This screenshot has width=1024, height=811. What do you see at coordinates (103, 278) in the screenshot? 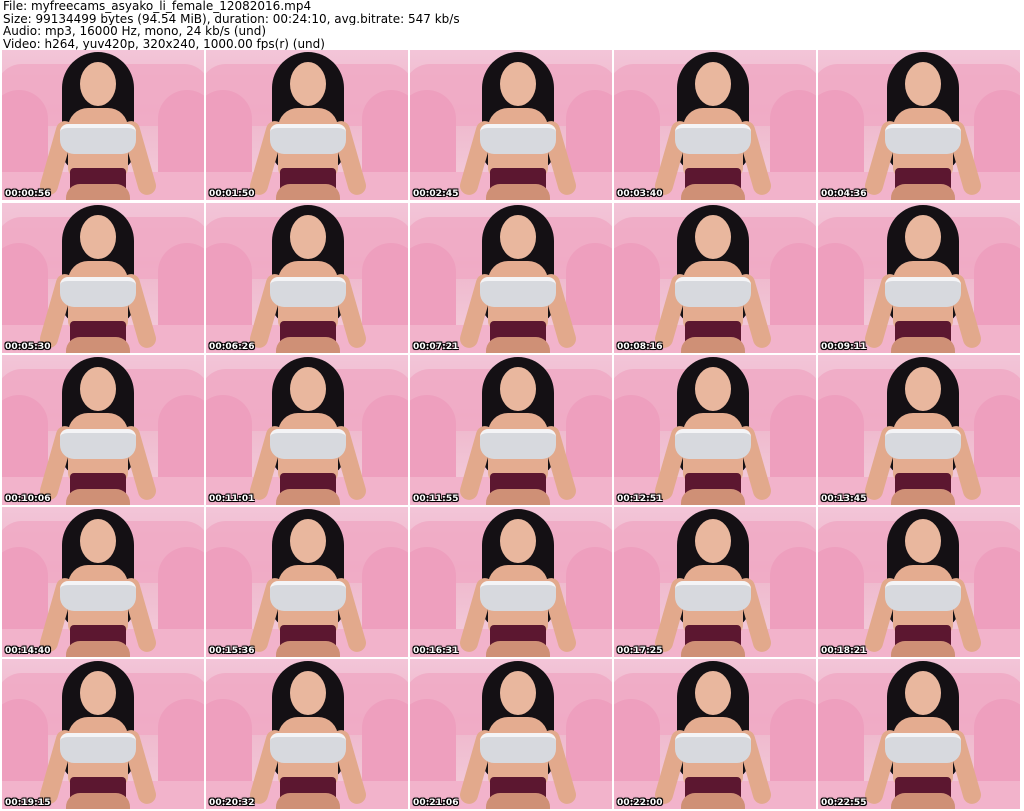
I see `video-thumbnail: 00:05:30` at bounding box center [103, 278].